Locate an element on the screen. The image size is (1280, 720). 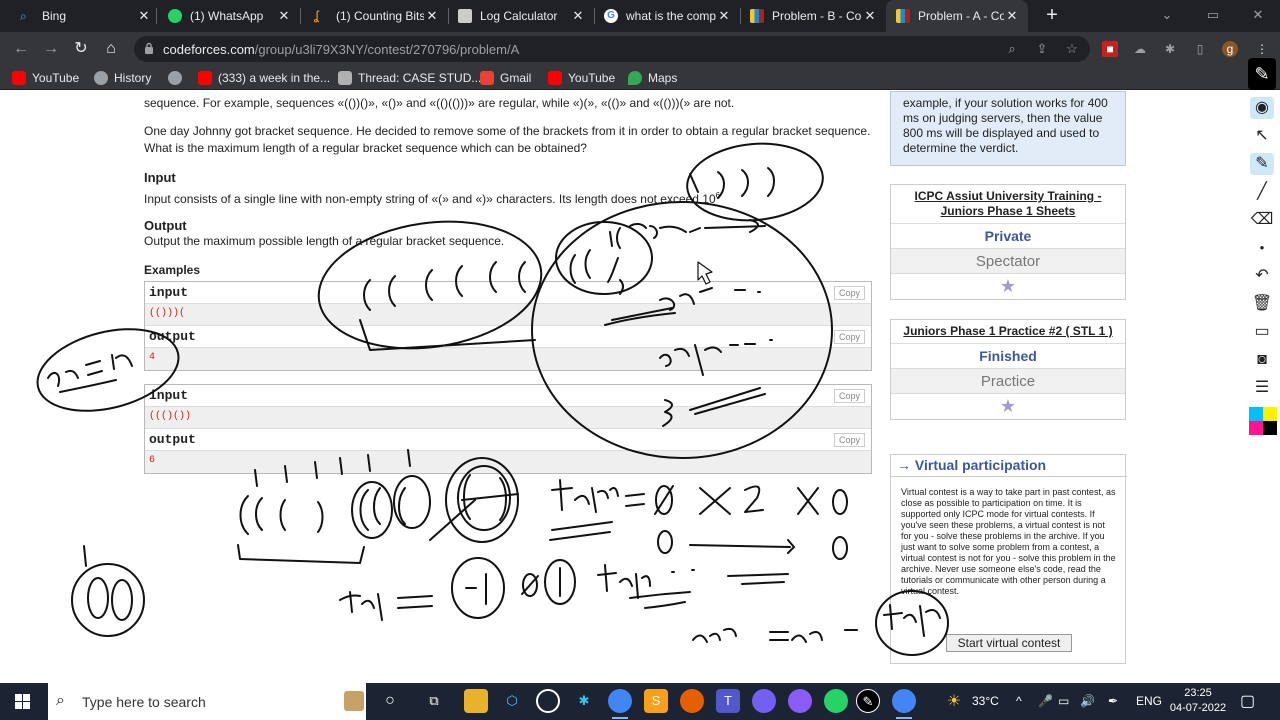
bookmark-gmail: Gmail is located at coordinates (505, 78).